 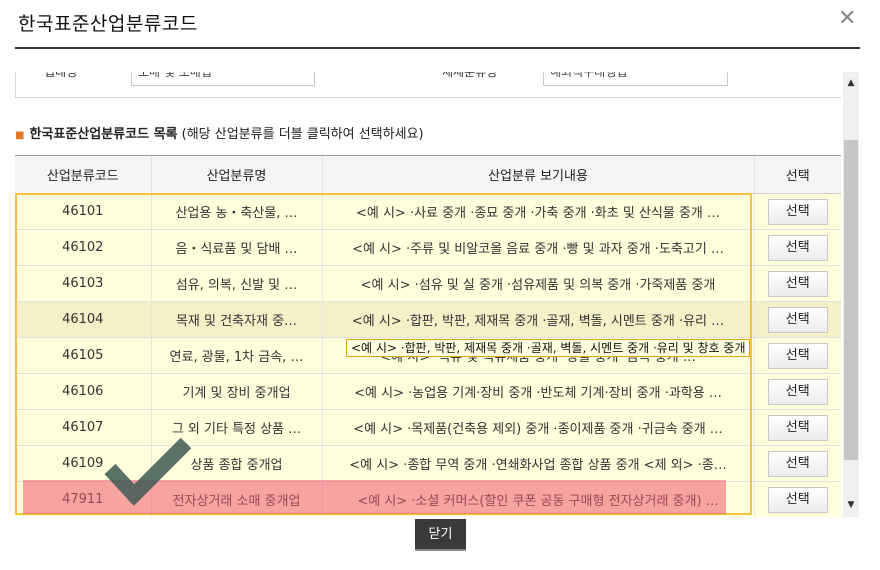 What do you see at coordinates (428, 85) in the screenshot?
I see `search-form: 업태명 도매 및 소매업 세세분류명 해외직구대행업` at bounding box center [428, 85].